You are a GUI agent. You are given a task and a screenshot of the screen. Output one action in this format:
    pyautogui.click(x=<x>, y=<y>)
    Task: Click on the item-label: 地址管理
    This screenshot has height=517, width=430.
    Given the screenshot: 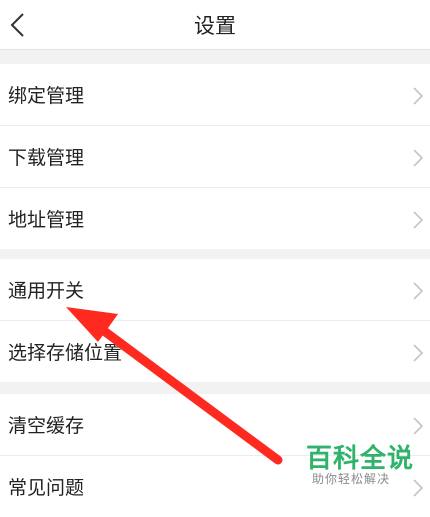 What is the action you would take?
    pyautogui.click(x=46, y=220)
    